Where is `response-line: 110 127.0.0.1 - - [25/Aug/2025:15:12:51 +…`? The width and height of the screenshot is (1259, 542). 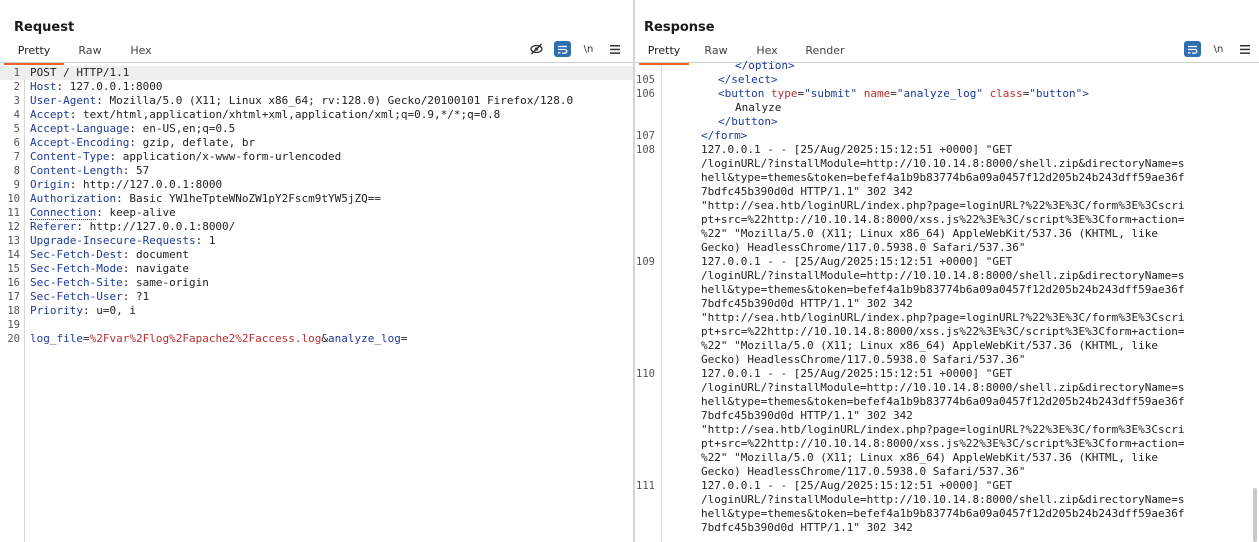
response-line: 110 127.0.0.1 - - [25/Aug/2025:15:12:51 +… is located at coordinates (947, 374).